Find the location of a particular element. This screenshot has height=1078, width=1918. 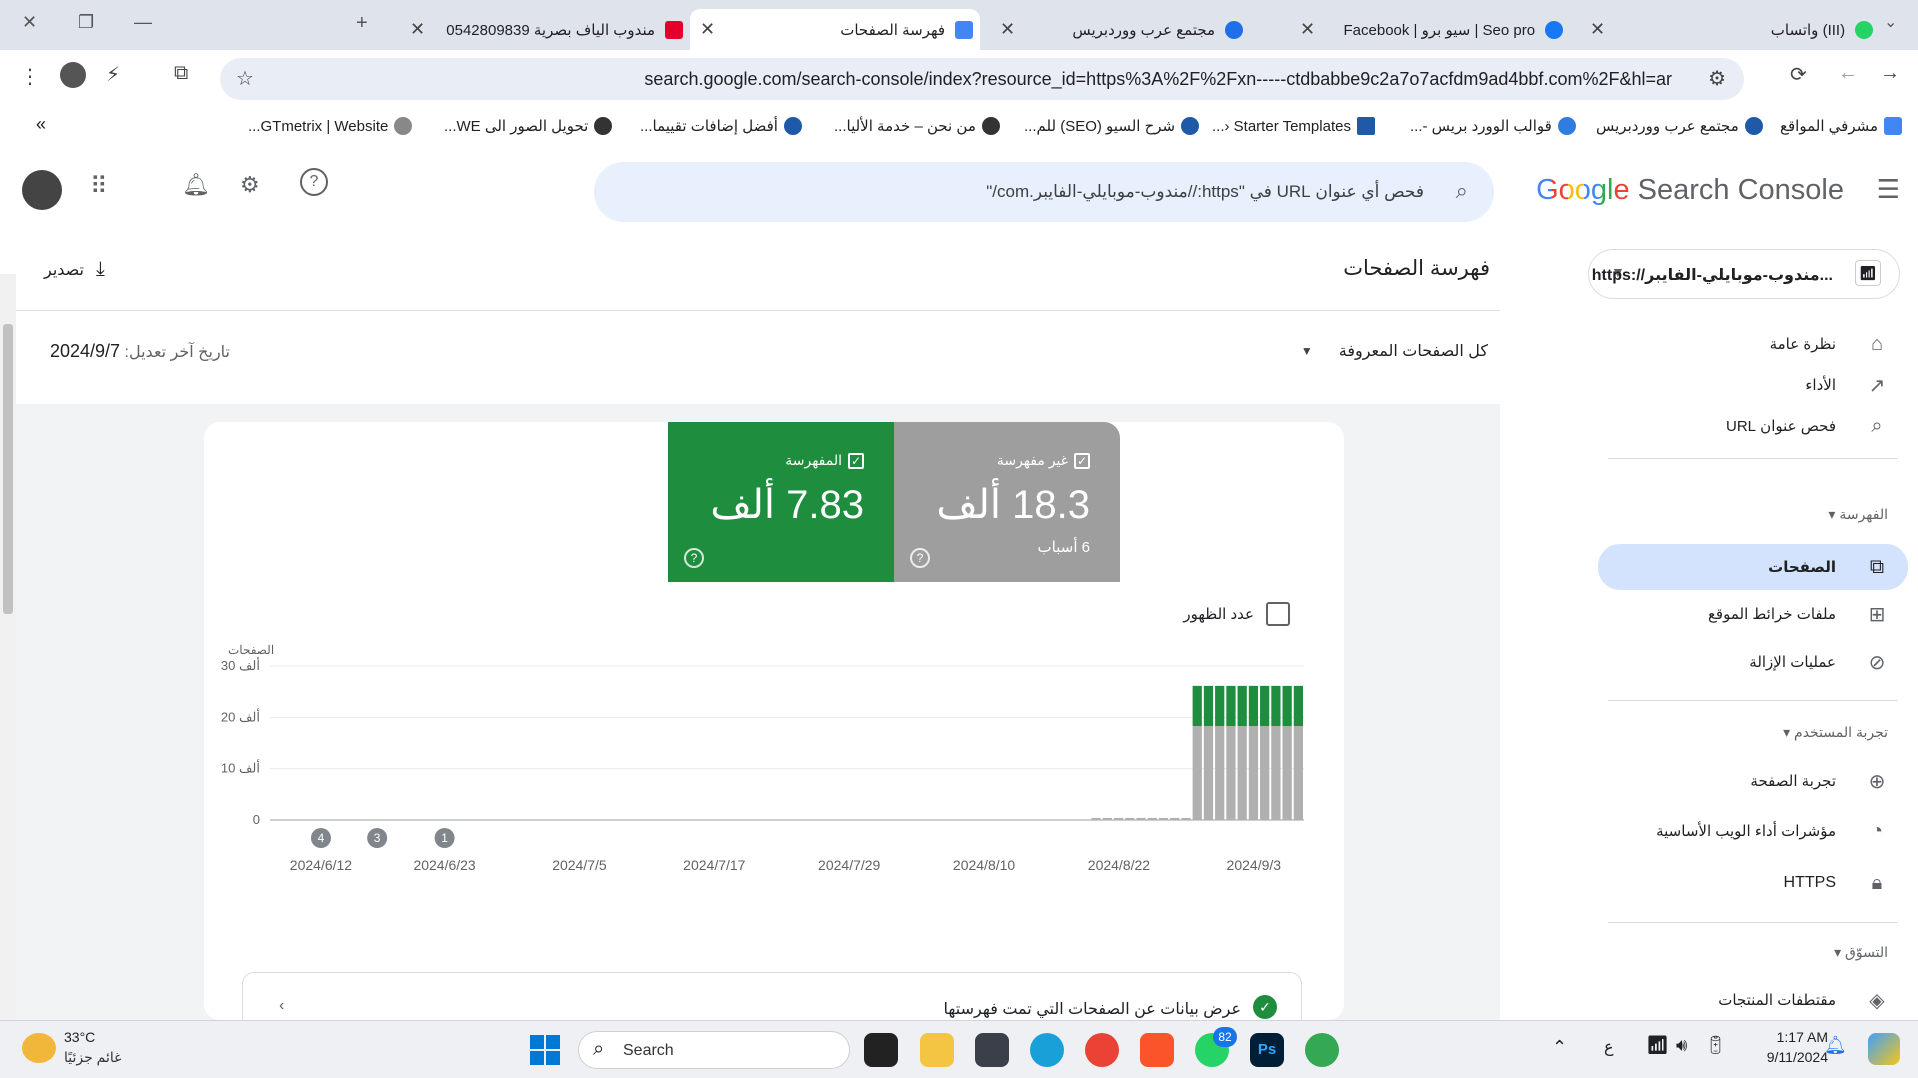

clock-date: 9/11/2024 is located at coordinates (1786, 1057).